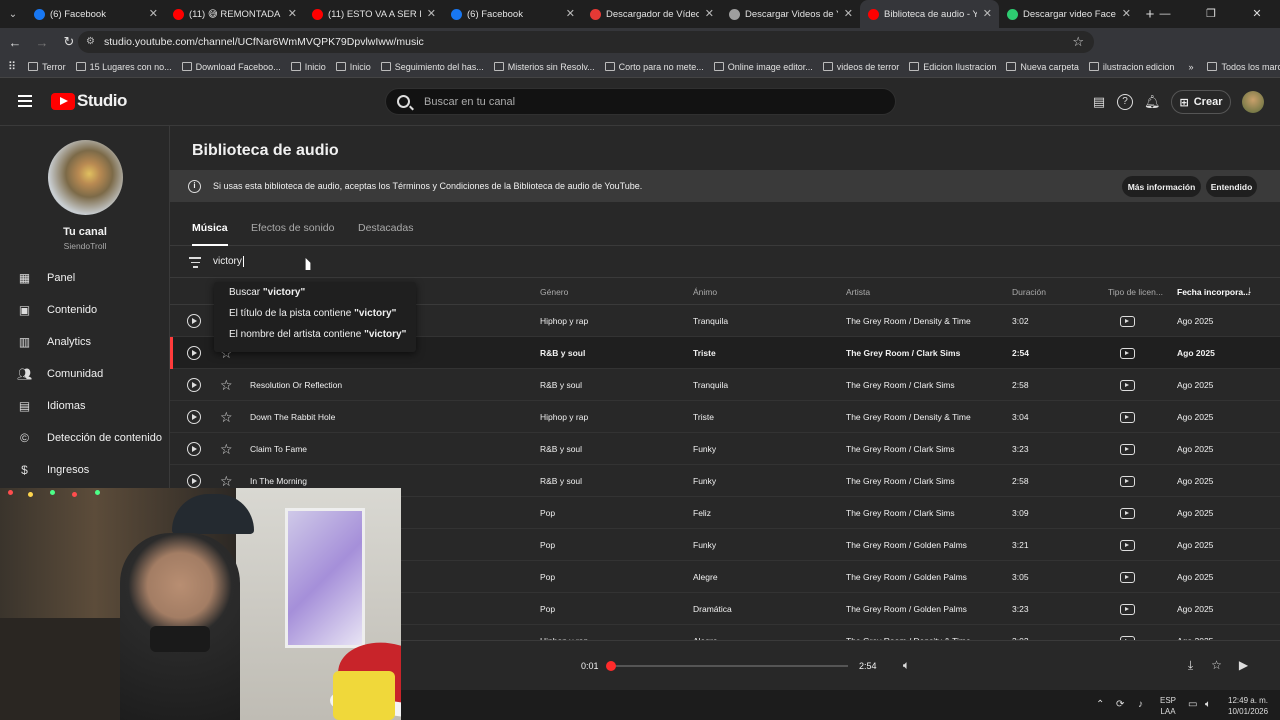 This screenshot has height=720, width=1280. What do you see at coordinates (929, 14) in the screenshot?
I see `browser-tab: Biblioteca de audio - YouT ✕` at bounding box center [929, 14].